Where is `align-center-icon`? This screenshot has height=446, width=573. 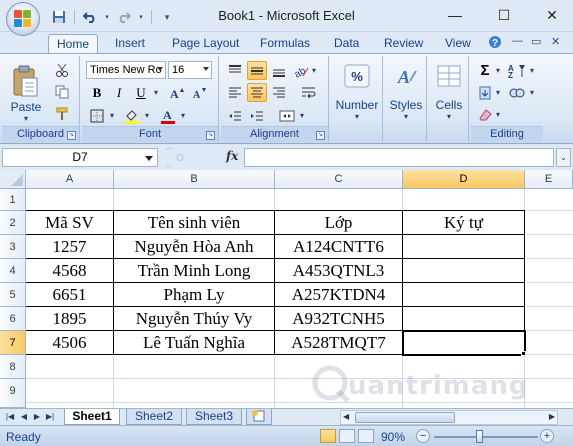
align-center-icon is located at coordinates (257, 92).